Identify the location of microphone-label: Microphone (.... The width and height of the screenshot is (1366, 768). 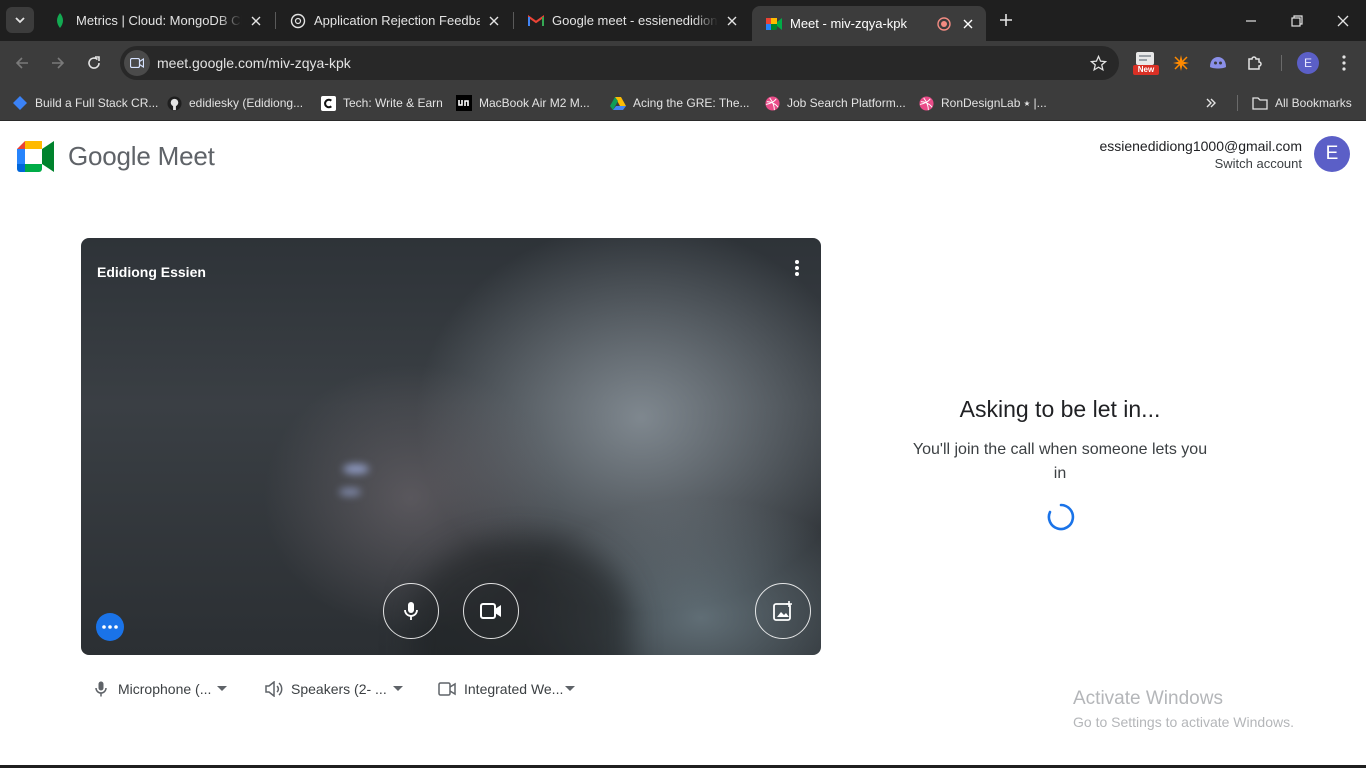
(165, 689).